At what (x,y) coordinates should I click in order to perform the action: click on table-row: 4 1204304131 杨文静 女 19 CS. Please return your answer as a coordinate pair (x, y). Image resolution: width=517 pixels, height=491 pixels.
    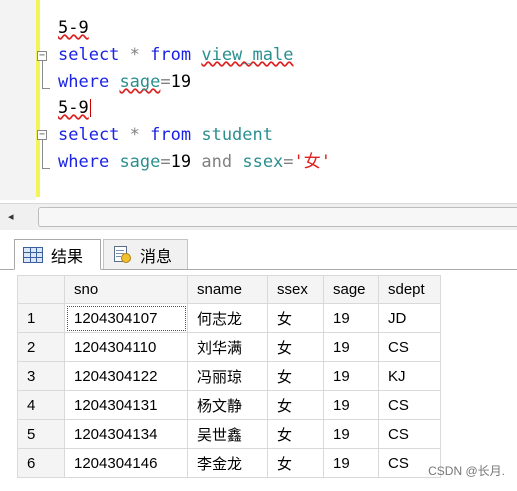
    Looking at the image, I should click on (229, 405).